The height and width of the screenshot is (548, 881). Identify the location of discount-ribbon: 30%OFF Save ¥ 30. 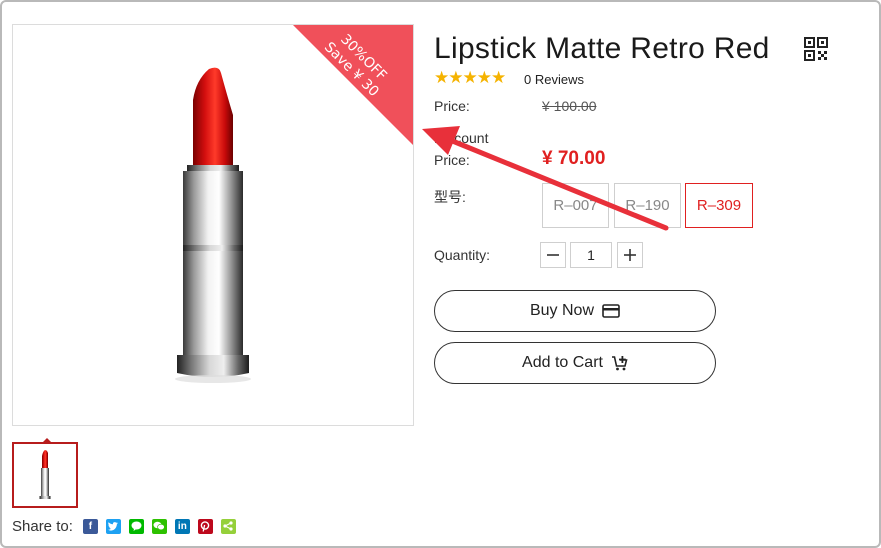
(353, 85).